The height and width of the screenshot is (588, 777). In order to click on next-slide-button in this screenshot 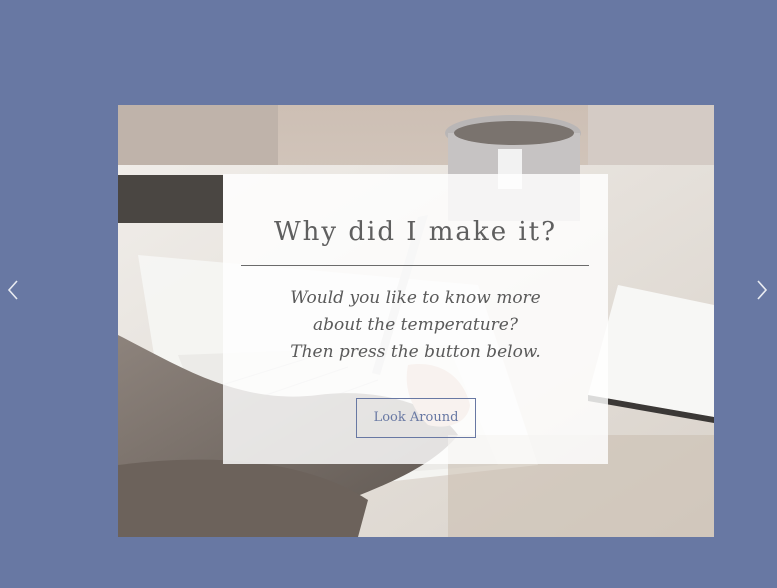, I will do `click(761, 290)`.